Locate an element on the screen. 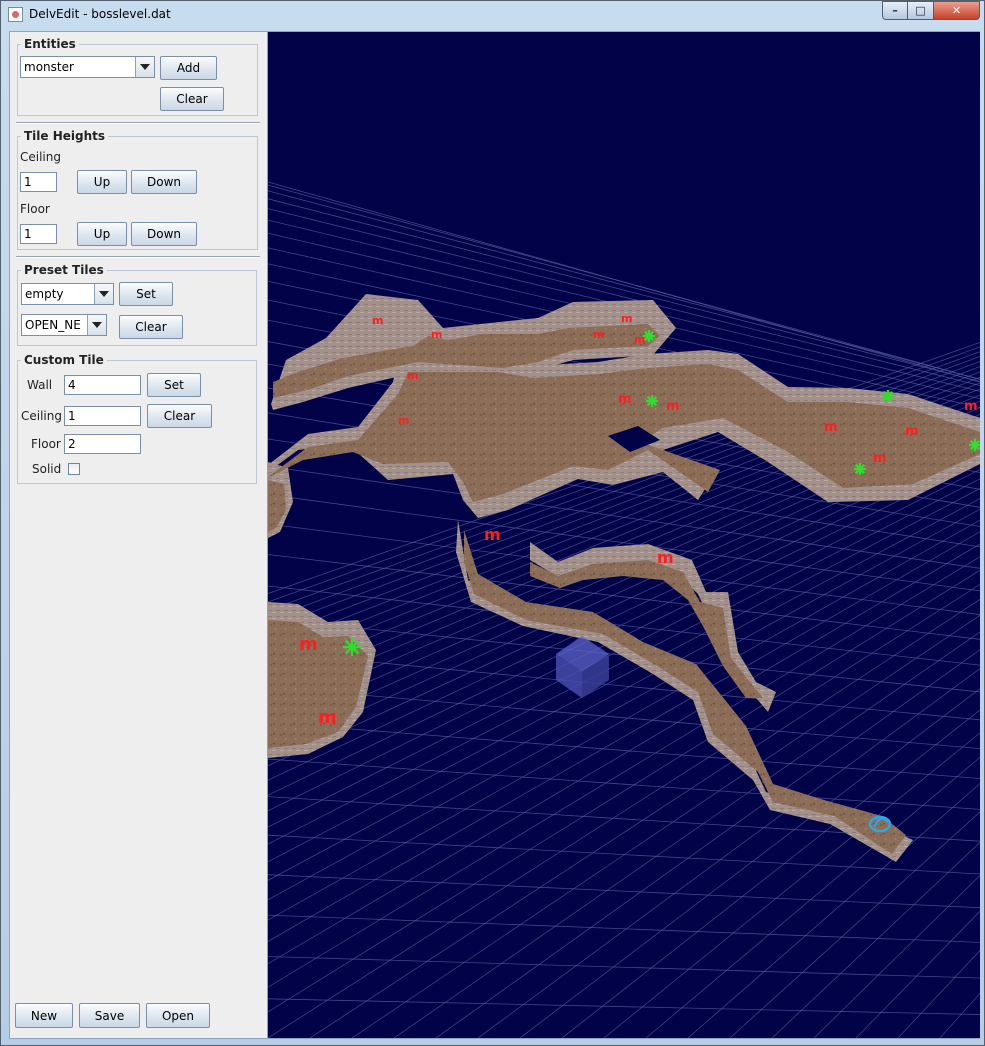 The height and width of the screenshot is (1046, 985). entity-type-dropdown: monster is located at coordinates (87, 67).